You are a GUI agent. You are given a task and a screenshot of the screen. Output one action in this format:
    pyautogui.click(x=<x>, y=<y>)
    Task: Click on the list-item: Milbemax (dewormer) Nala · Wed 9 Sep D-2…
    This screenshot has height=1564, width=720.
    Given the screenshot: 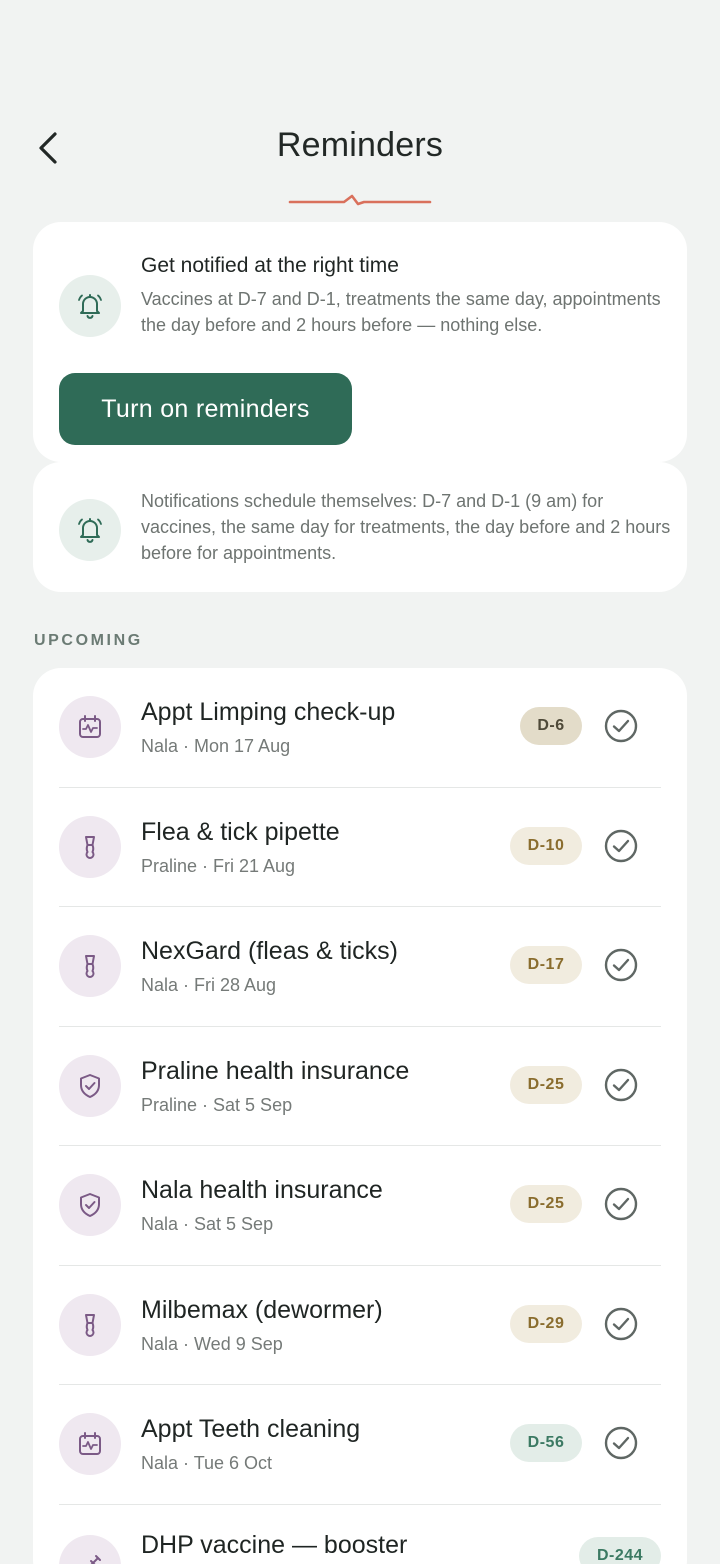 What is the action you would take?
    pyautogui.click(x=360, y=1325)
    